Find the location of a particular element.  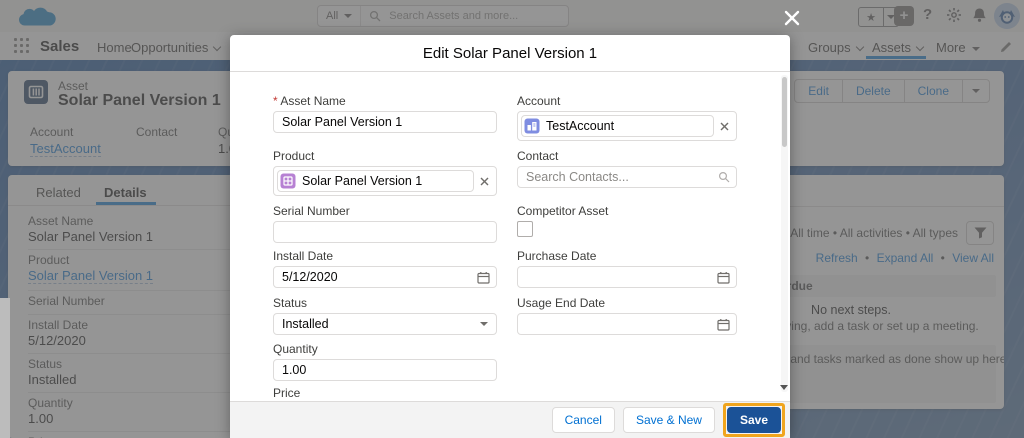

scrollbar-down-arrow is located at coordinates (784, 387).